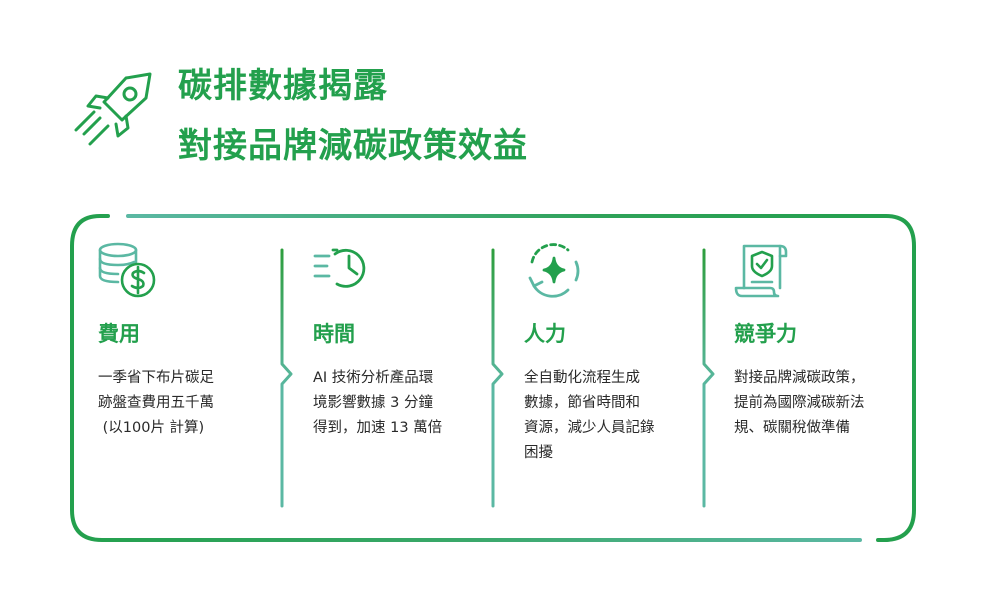  I want to click on benefit-line: 全自動化流程生成, so click(582, 378).